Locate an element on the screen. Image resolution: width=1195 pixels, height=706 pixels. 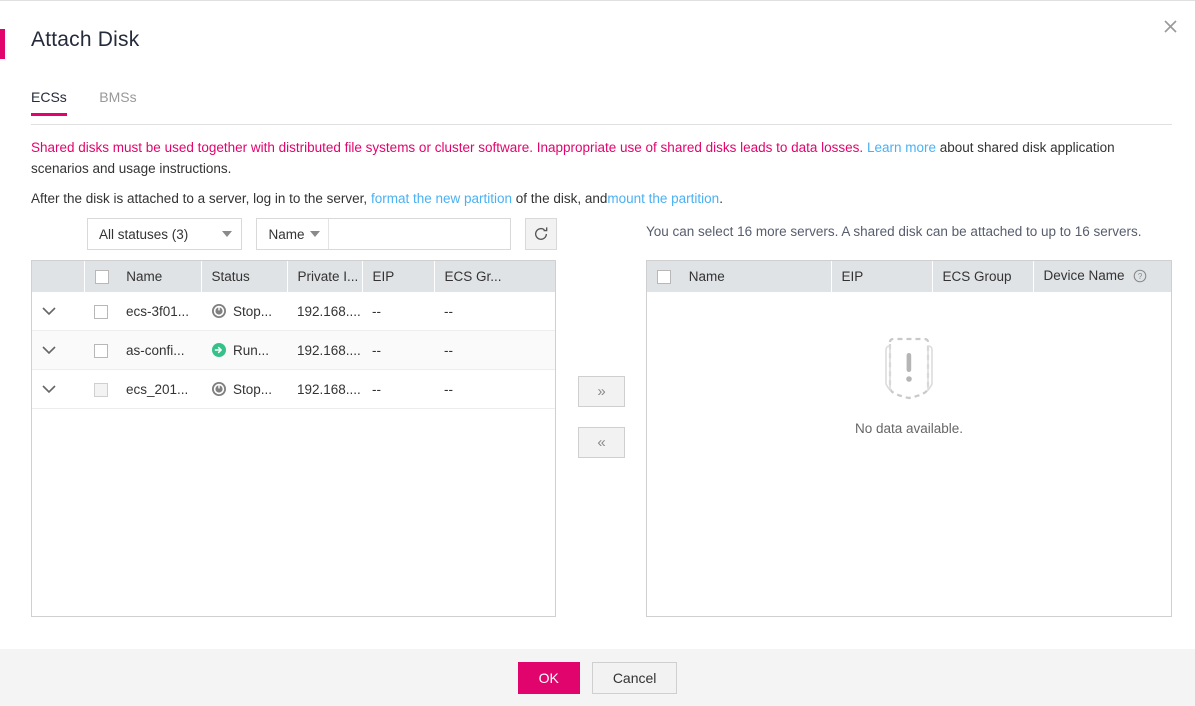
refresh-button is located at coordinates (540, 234).